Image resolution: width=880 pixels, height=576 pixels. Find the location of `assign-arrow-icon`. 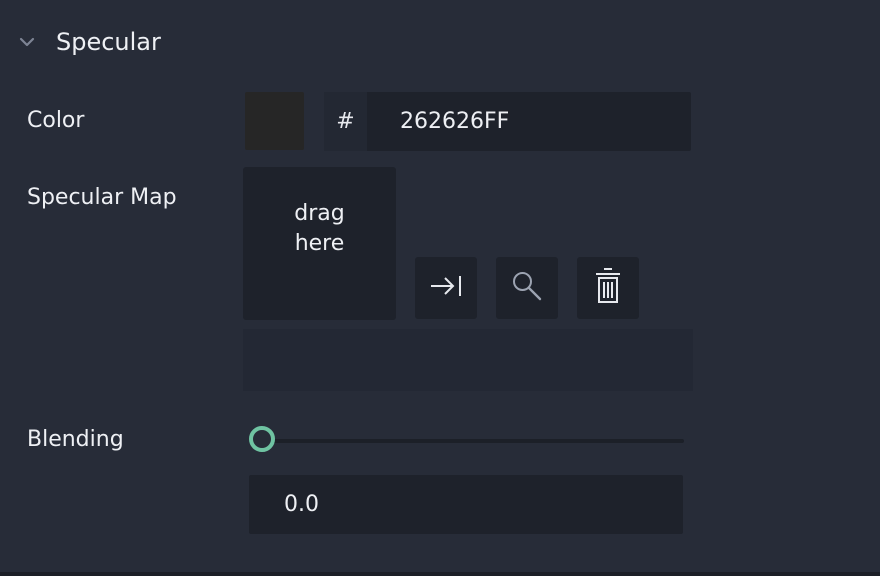

assign-arrow-icon is located at coordinates (446, 288).